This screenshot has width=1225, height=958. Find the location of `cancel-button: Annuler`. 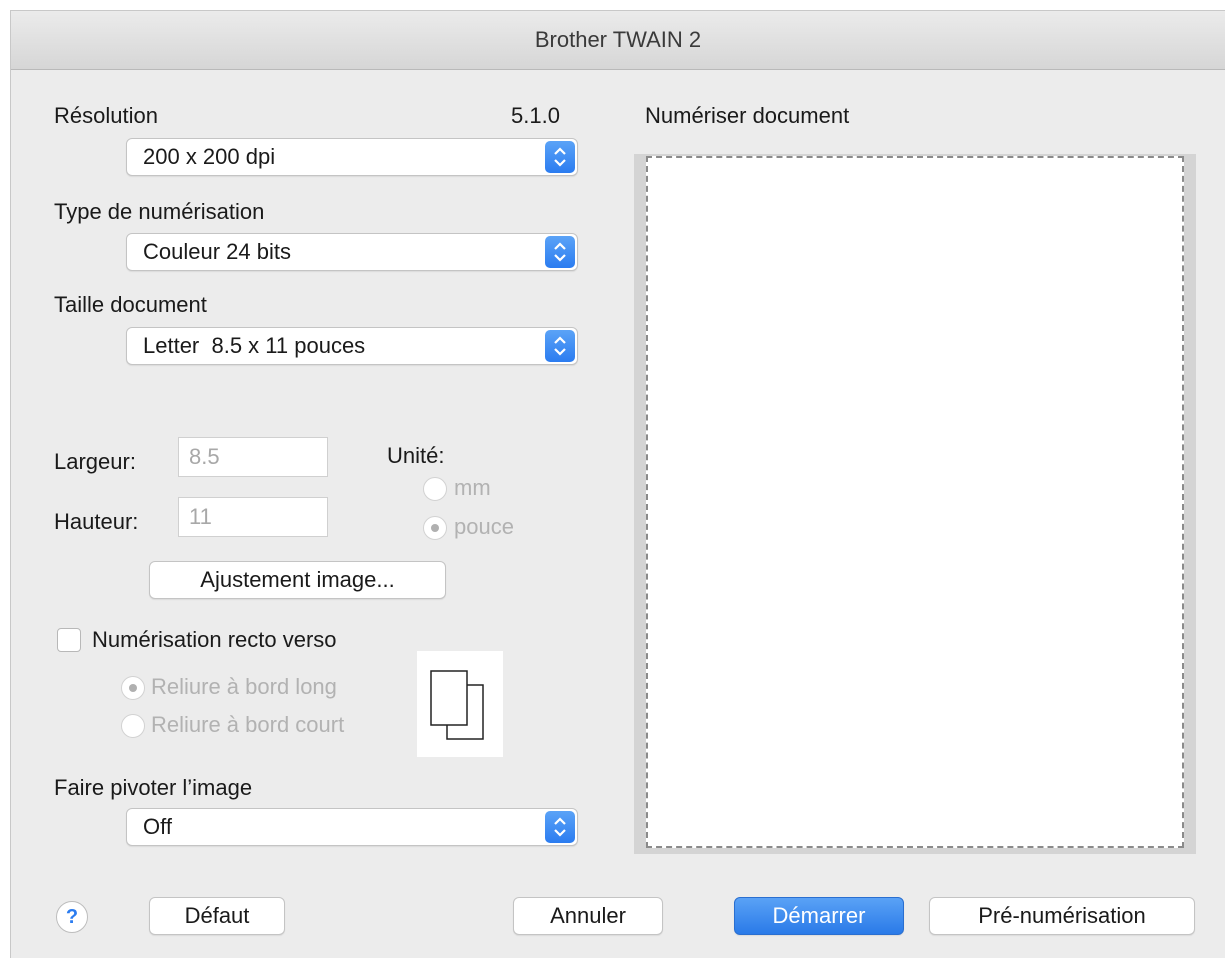

cancel-button: Annuler is located at coordinates (588, 916).